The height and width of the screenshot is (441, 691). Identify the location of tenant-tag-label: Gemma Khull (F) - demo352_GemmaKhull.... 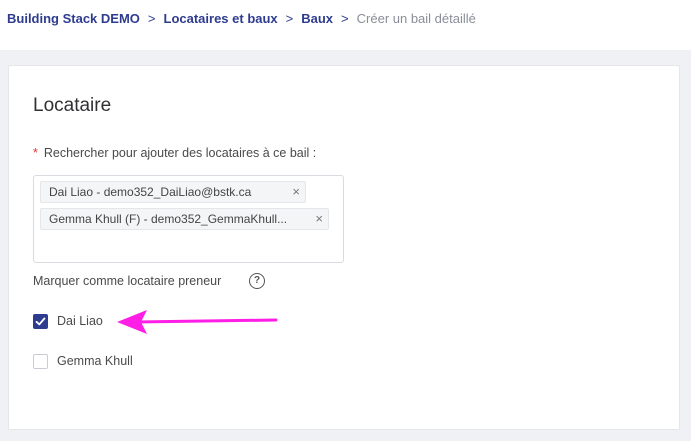
(168, 219).